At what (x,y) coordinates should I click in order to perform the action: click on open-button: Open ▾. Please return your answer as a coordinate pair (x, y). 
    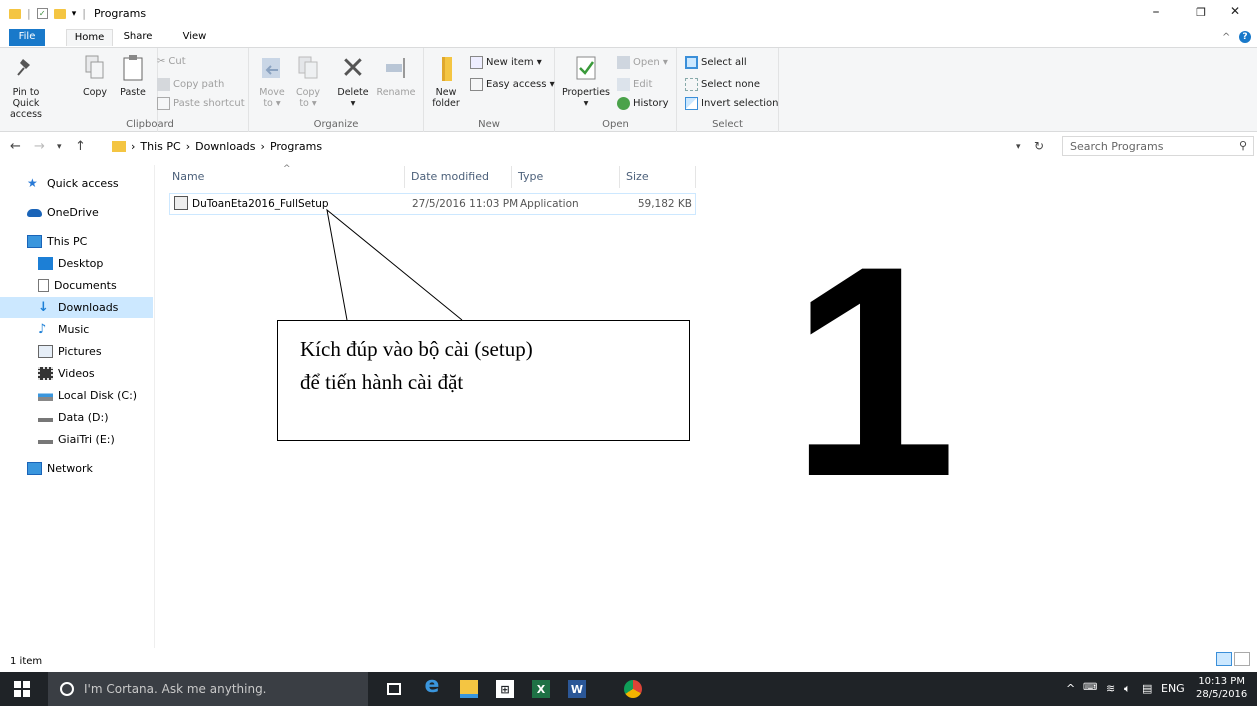
    Looking at the image, I should click on (642, 62).